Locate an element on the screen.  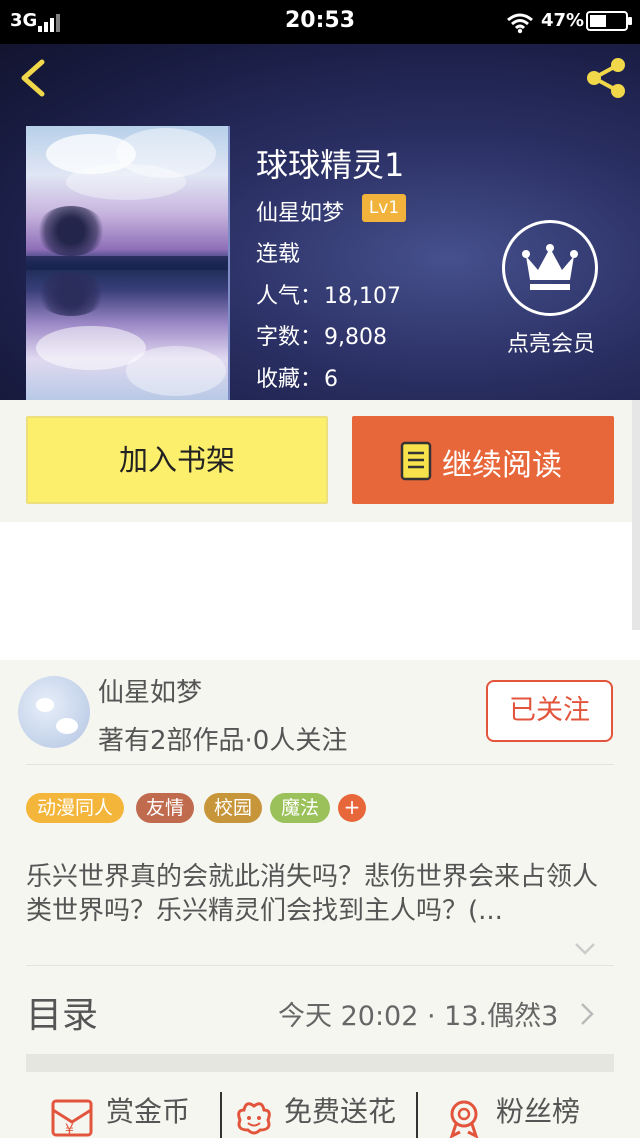
section-divider is located at coordinates (320, 1063).